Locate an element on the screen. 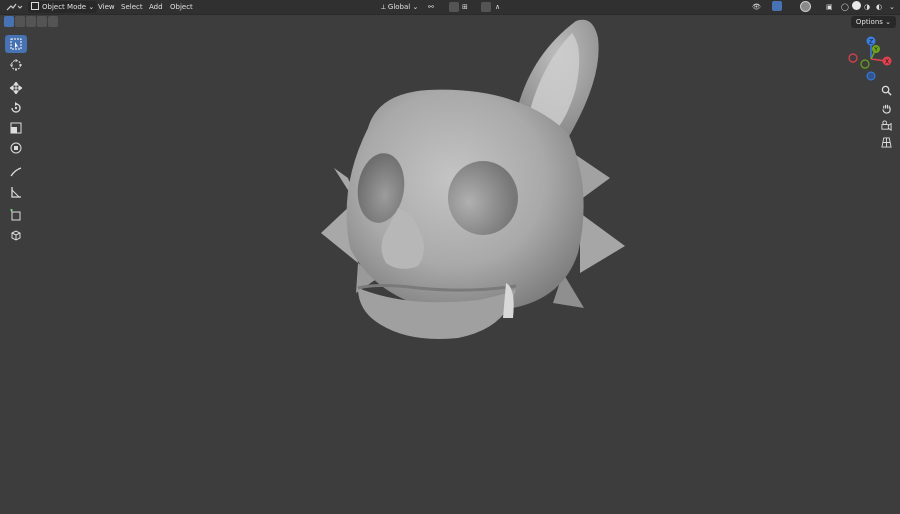 Image resolution: width=900 pixels, height=514 pixels. zoom-icon is located at coordinates (886, 90).